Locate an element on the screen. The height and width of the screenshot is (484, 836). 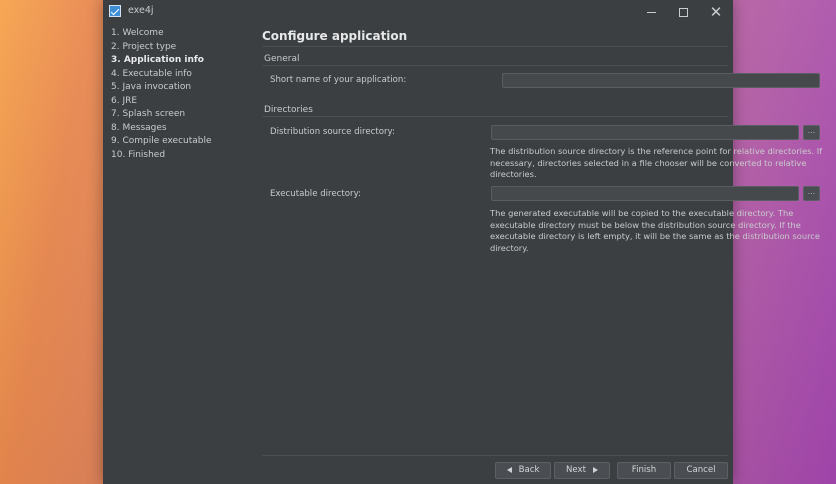
distribution-source-directory-input is located at coordinates (645, 132).